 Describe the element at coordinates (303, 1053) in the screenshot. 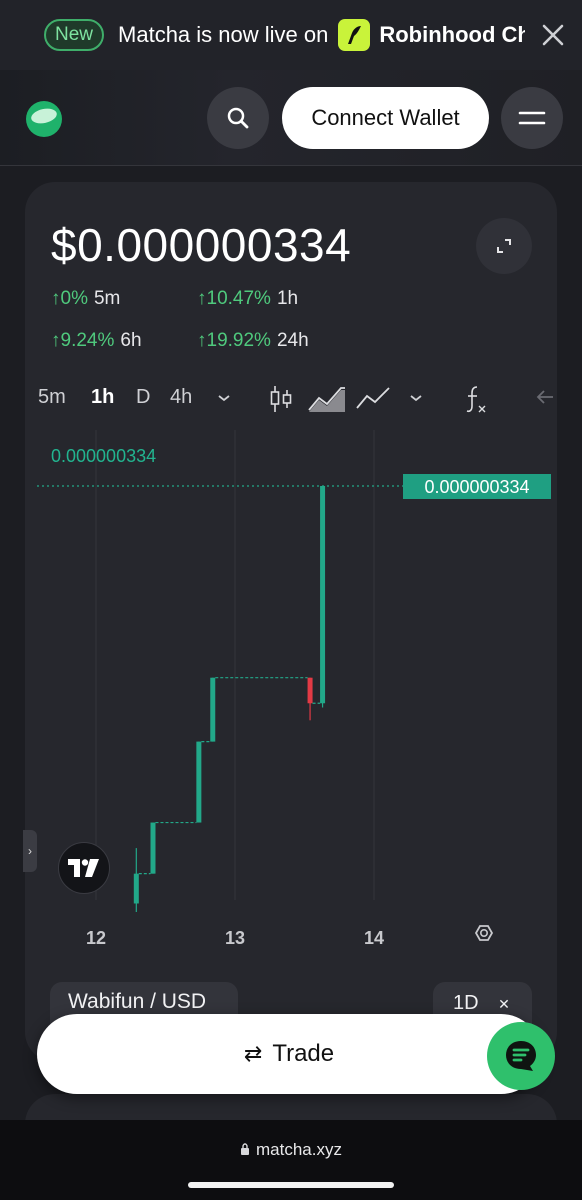

I see `trade-label: Trade` at that location.